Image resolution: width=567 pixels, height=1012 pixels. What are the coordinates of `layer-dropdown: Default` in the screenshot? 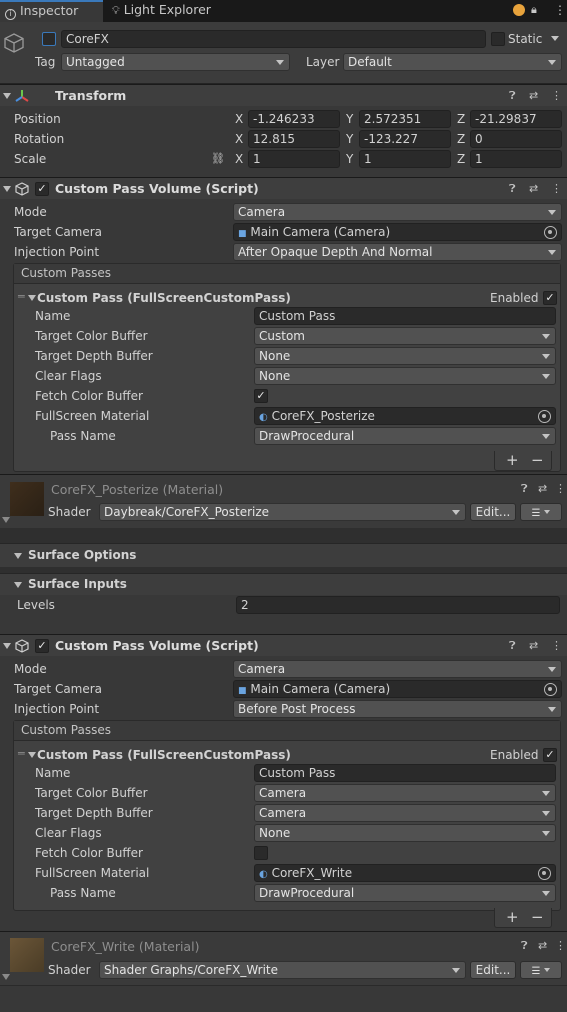 It's located at (452, 62).